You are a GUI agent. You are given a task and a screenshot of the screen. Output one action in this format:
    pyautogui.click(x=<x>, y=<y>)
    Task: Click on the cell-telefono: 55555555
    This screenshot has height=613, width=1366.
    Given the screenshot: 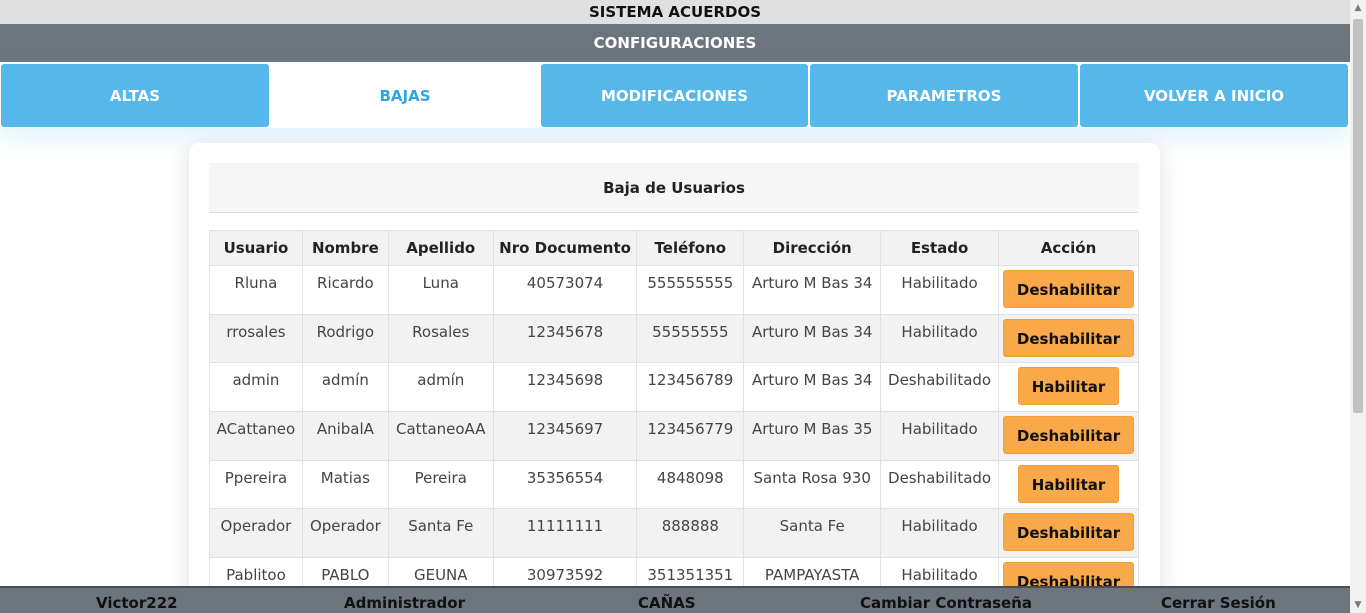 What is the action you would take?
    pyautogui.click(x=690, y=338)
    